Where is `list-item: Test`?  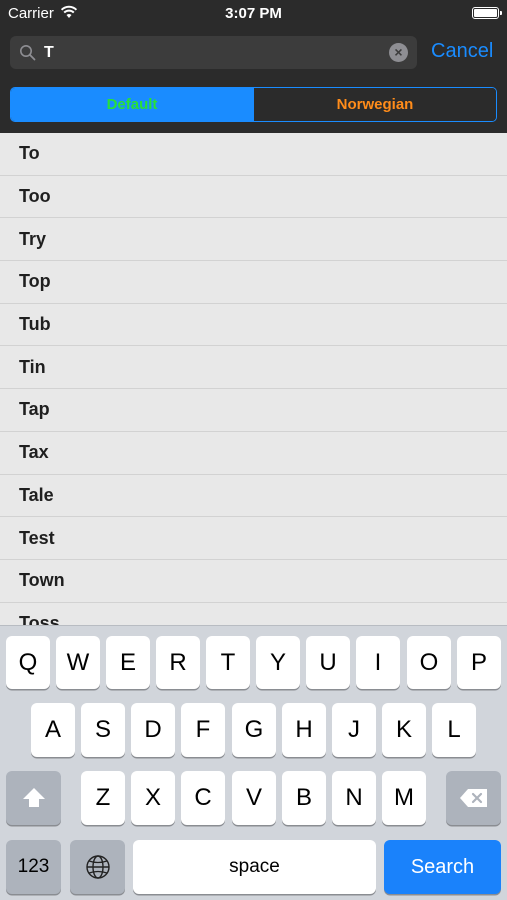 list-item: Test is located at coordinates (253, 538).